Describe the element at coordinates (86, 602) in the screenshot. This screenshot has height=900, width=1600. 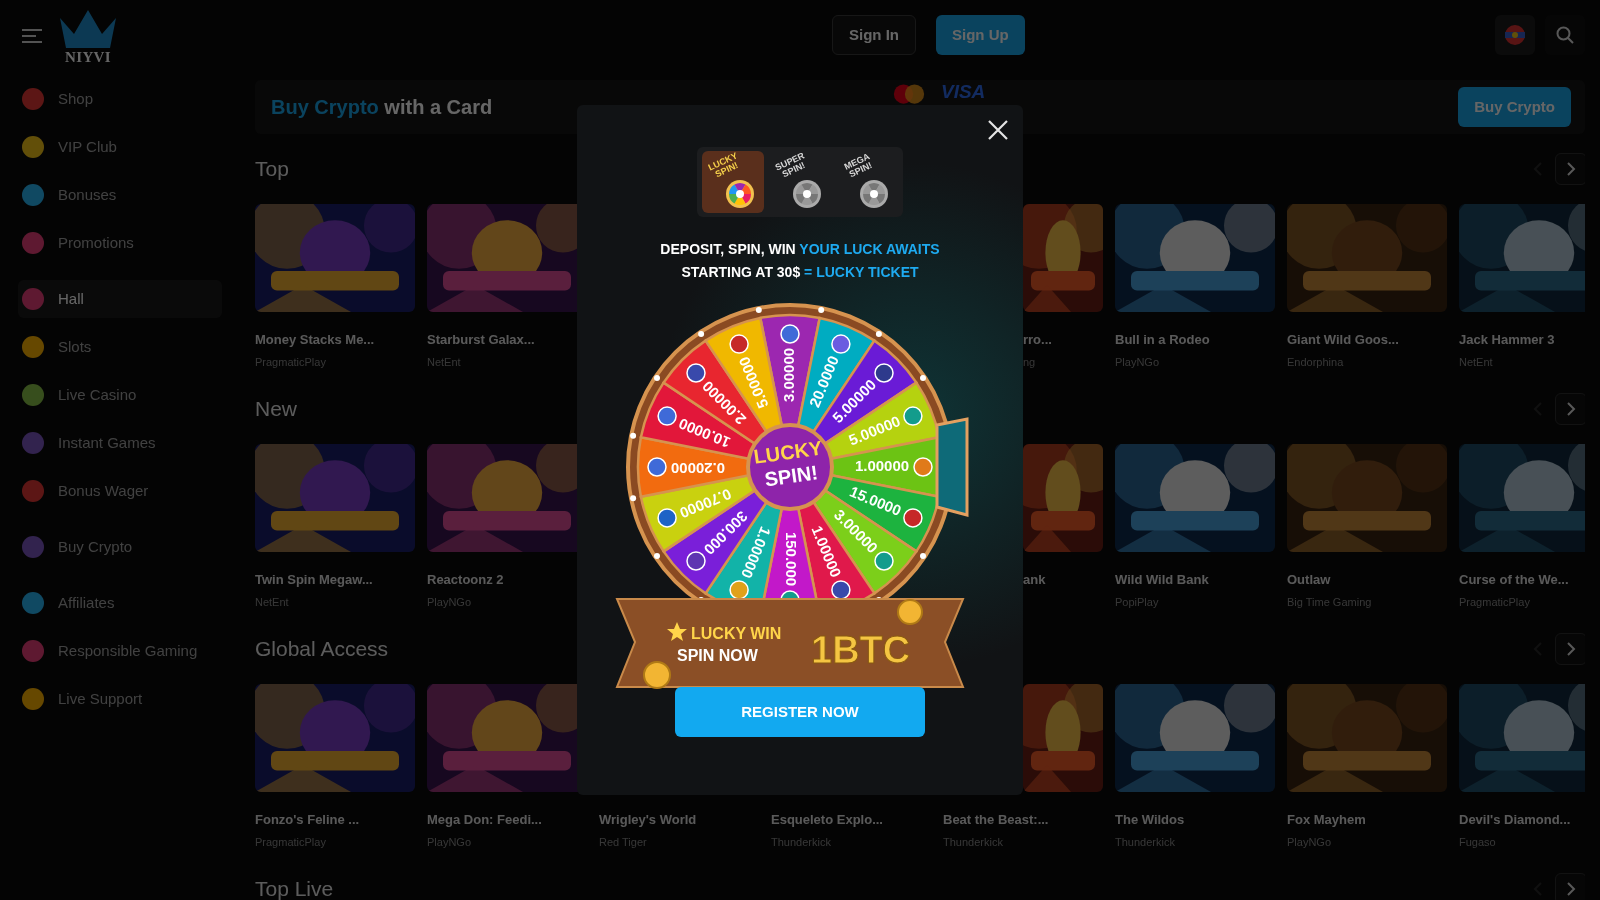
I see `sidebar-label: Affiliates` at that location.